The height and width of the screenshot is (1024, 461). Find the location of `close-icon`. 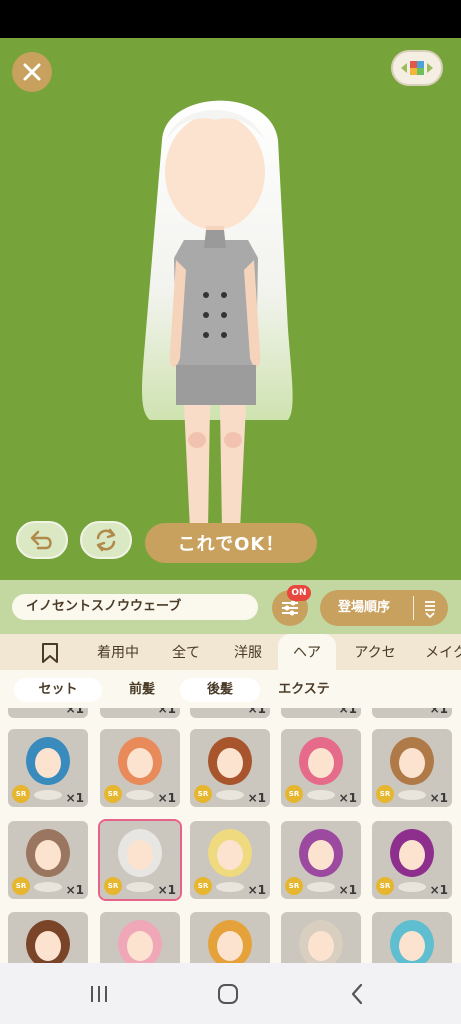

close-icon is located at coordinates (32, 72).